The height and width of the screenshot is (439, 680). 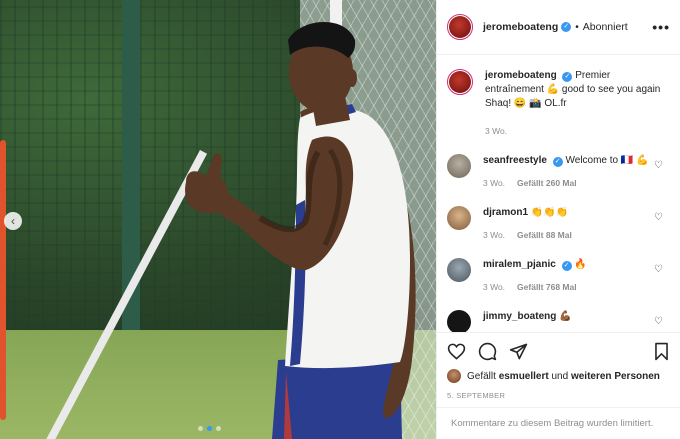 What do you see at coordinates (481, 376) in the screenshot?
I see `liked-by-prefix: Gefällt` at bounding box center [481, 376].